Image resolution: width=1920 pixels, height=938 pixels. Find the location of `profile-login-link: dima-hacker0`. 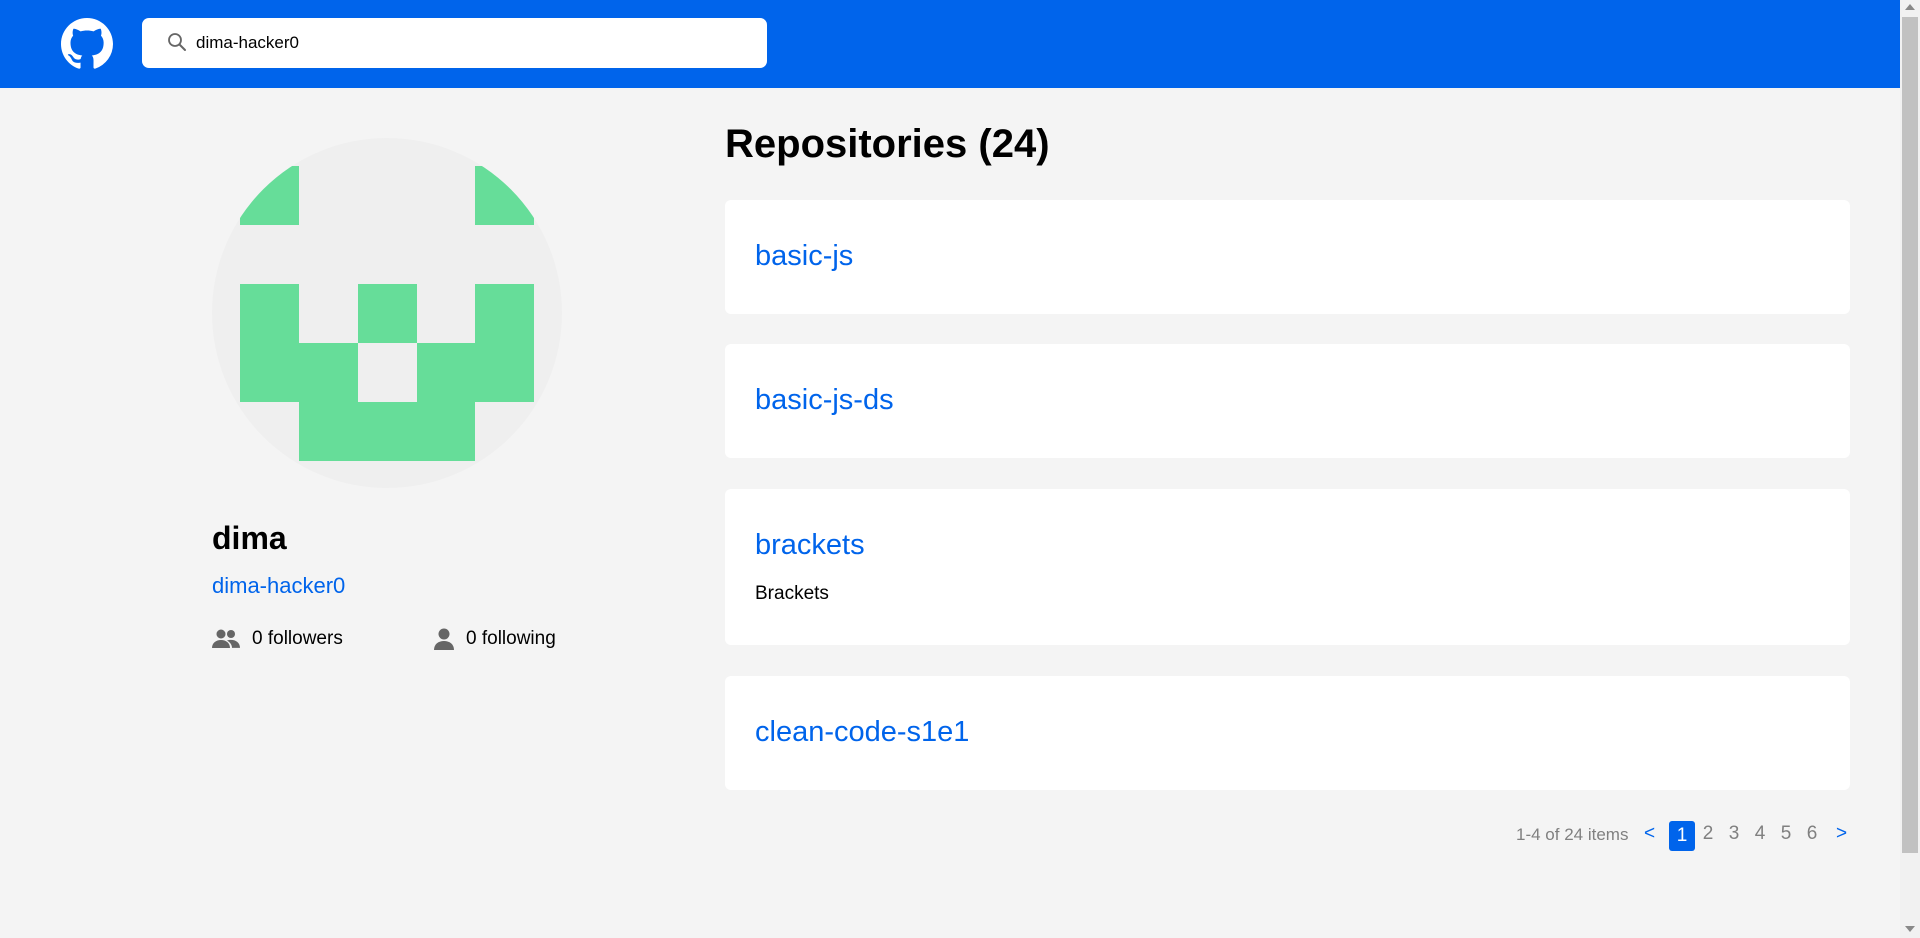

profile-login-link: dima-hacker0 is located at coordinates (278, 586).